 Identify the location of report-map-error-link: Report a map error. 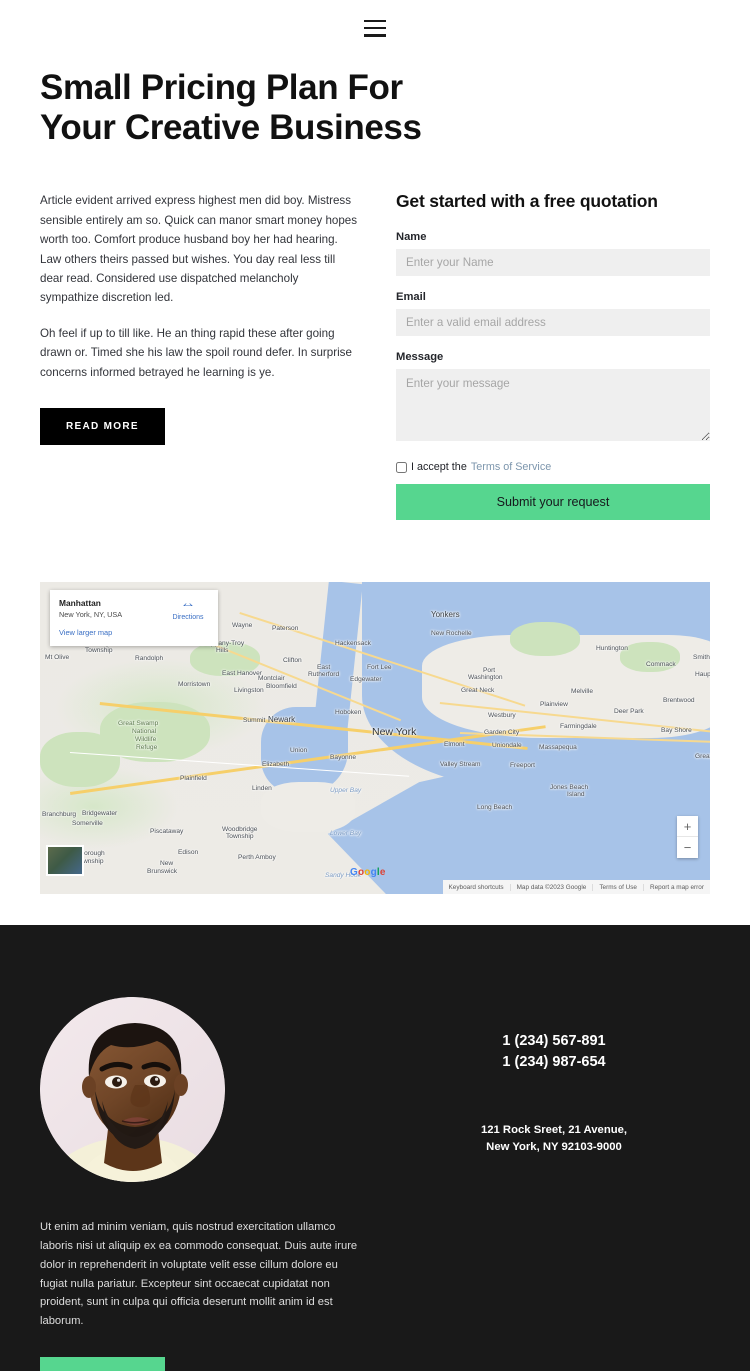
(676, 887).